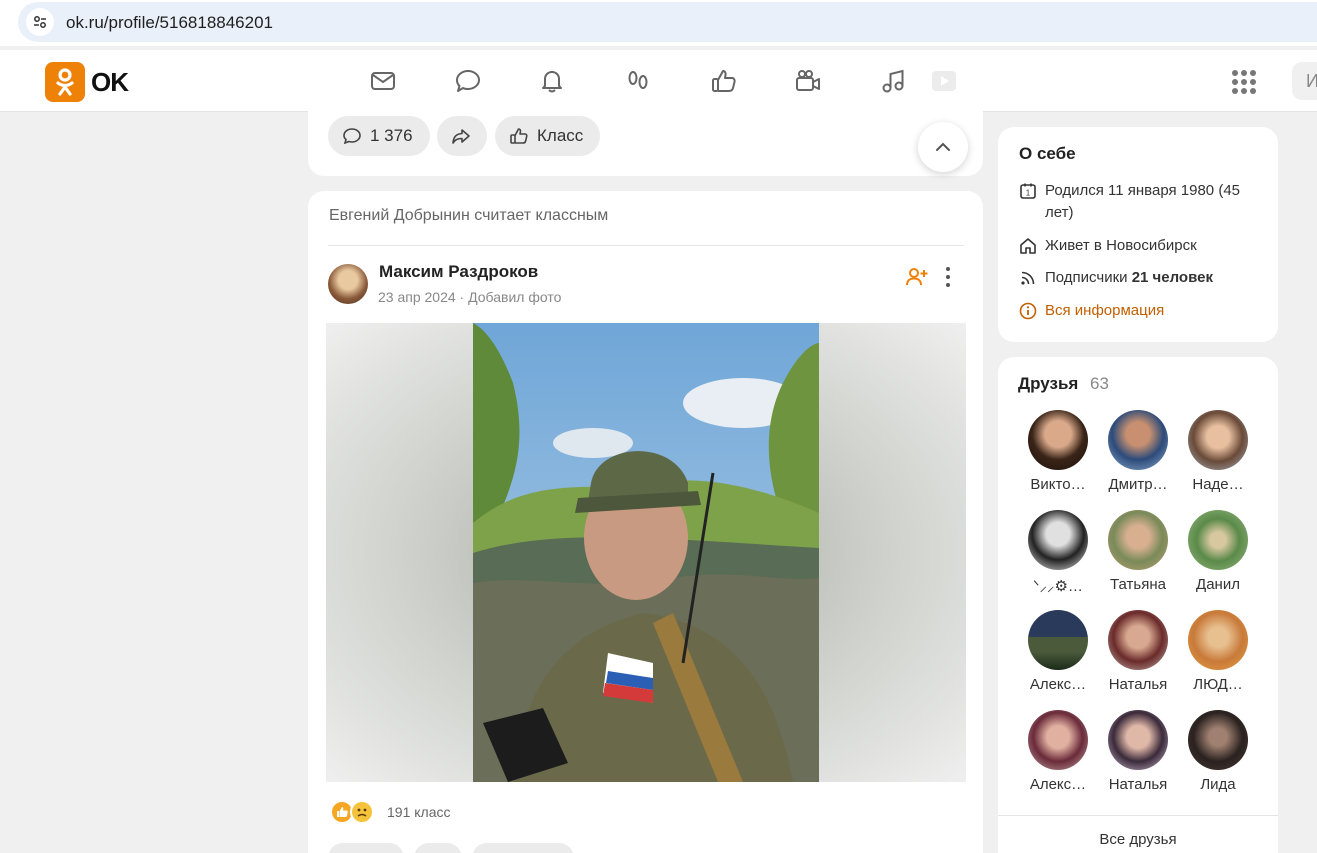 Image resolution: width=1317 pixels, height=853 pixels. Describe the element at coordinates (1151, 245) in the screenshot. I see `lives-city: Новосибирск` at that location.